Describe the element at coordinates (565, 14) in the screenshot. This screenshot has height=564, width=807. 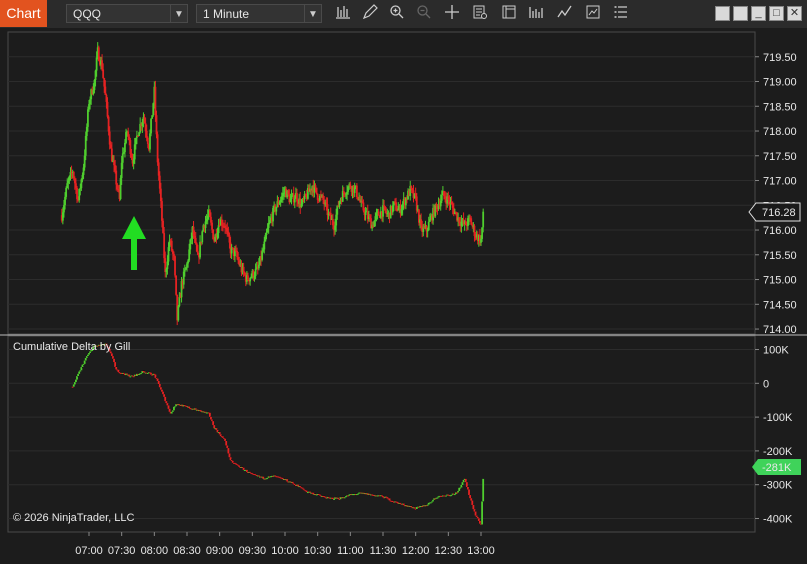
I see `strategies-icon` at that location.